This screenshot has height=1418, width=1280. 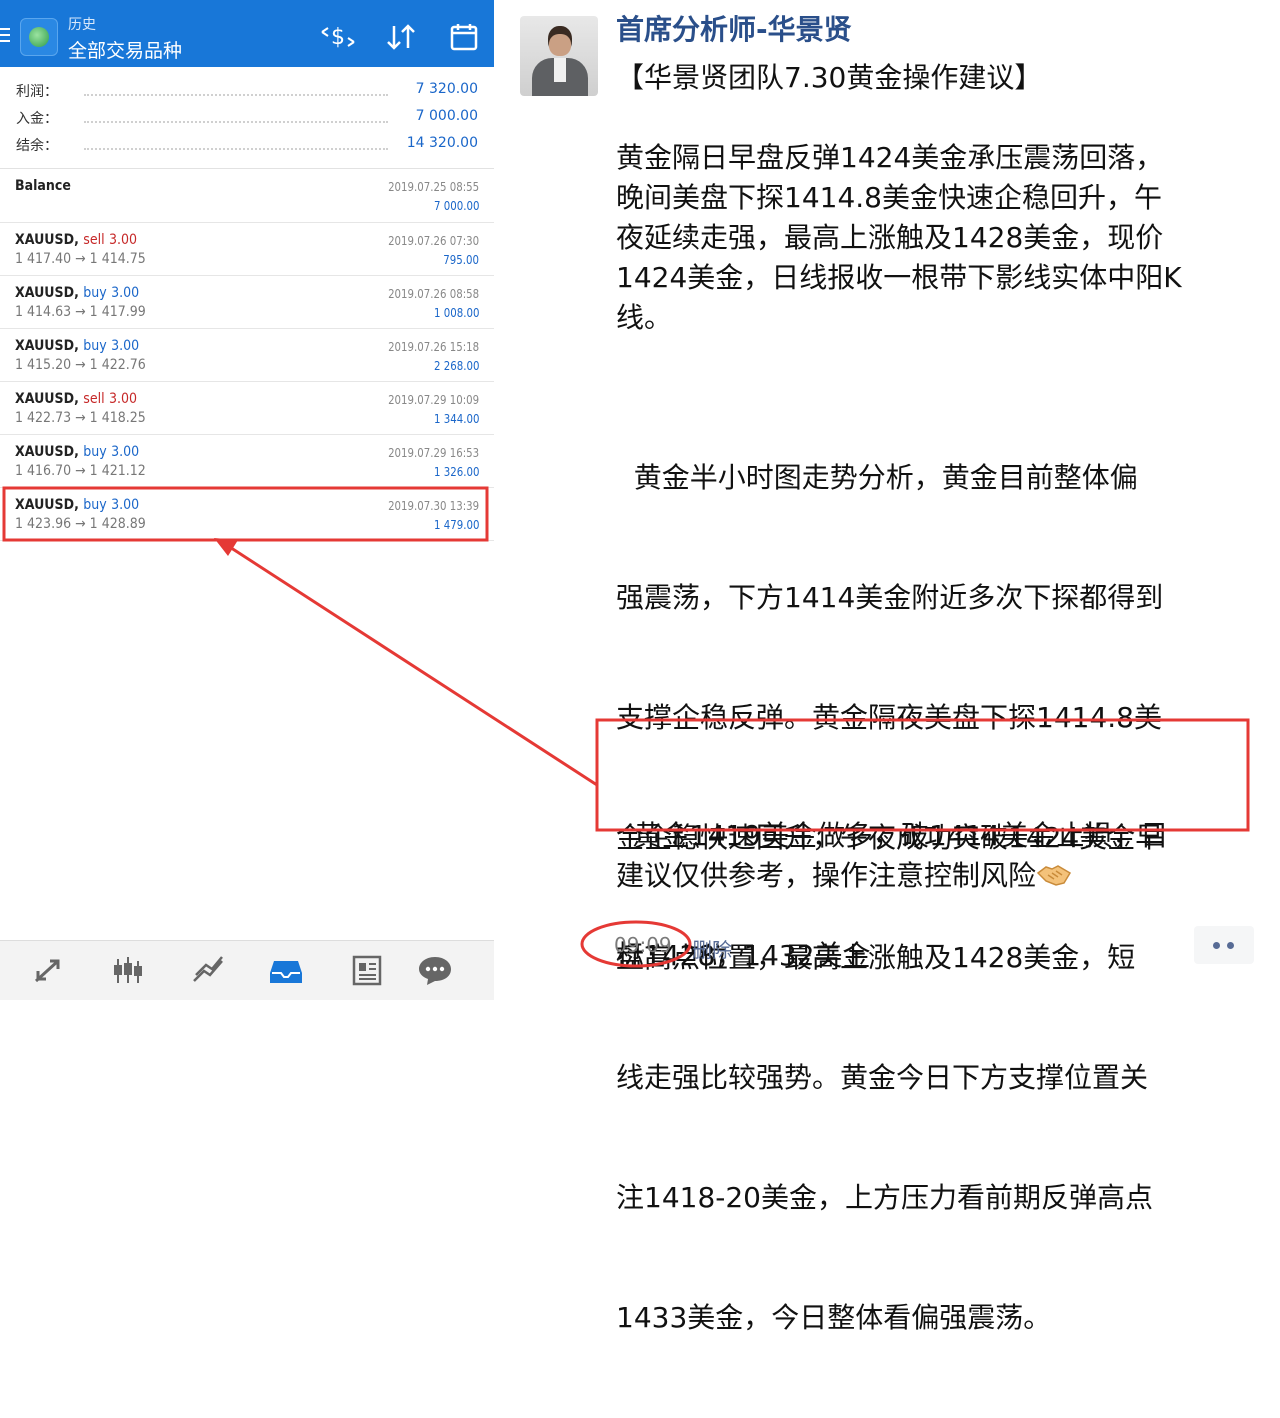 I want to click on trade-prices: 1 423.96 → 1 428.89, so click(x=80, y=524).